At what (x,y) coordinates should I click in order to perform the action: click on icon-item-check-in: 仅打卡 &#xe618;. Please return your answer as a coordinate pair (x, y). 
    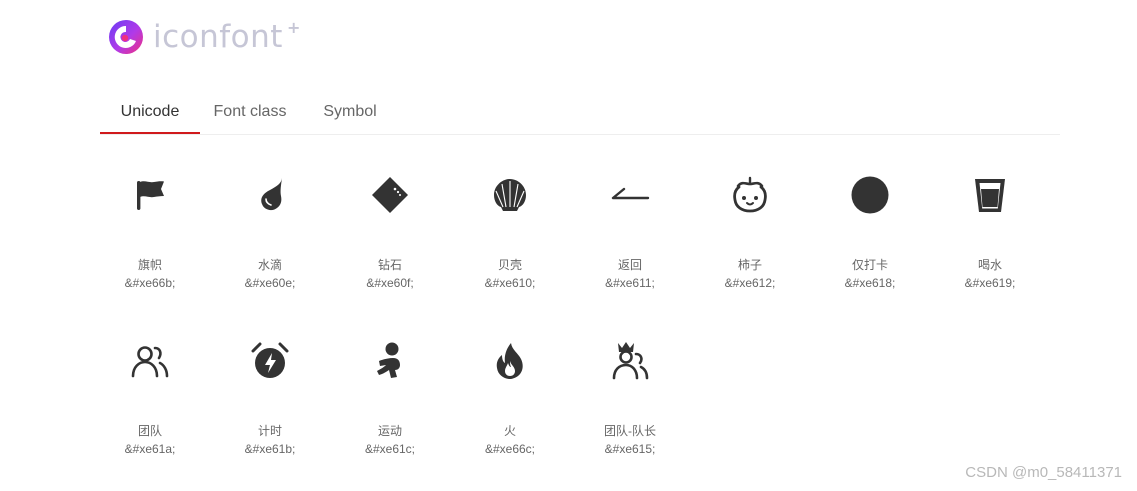
    Looking at the image, I should click on (870, 230).